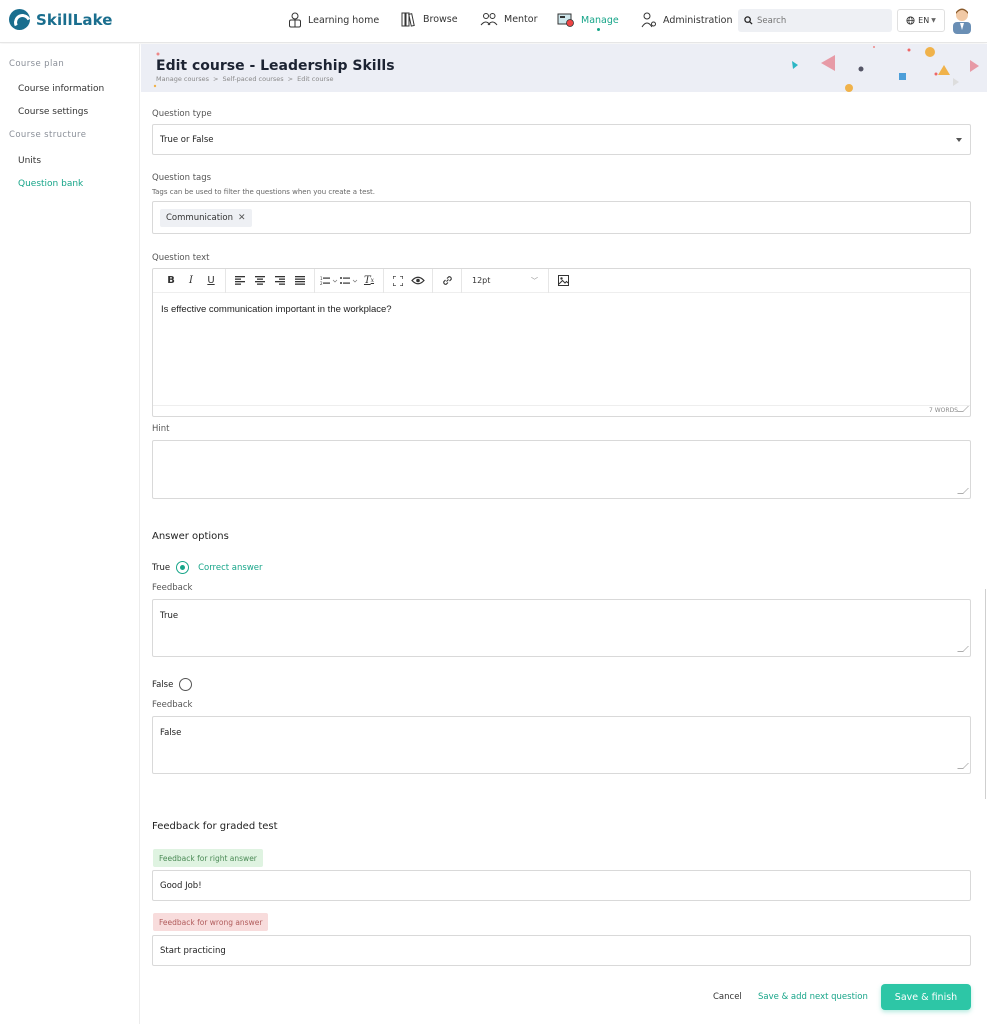 Image resolution: width=987 pixels, height=1024 pixels. Describe the element at coordinates (161, 429) in the screenshot. I see `hint-label: Hint` at that location.